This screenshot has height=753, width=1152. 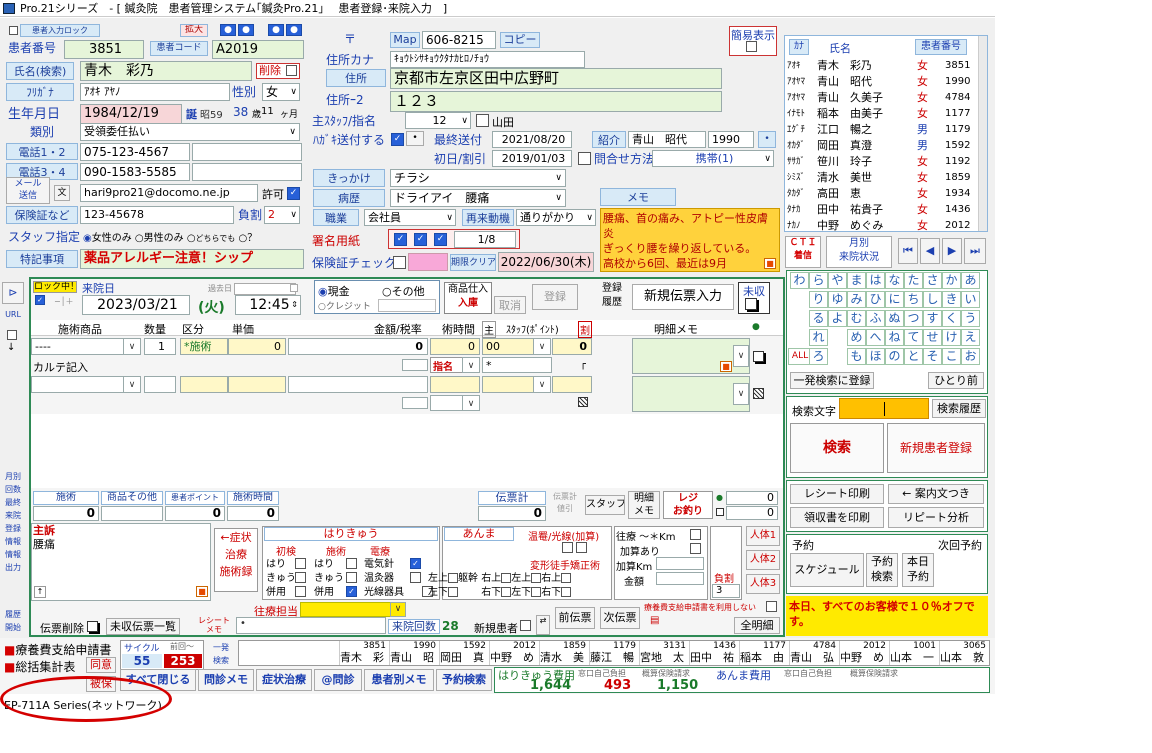 I want to click on staff-opt-any: どちらでも, so click(x=216, y=238).